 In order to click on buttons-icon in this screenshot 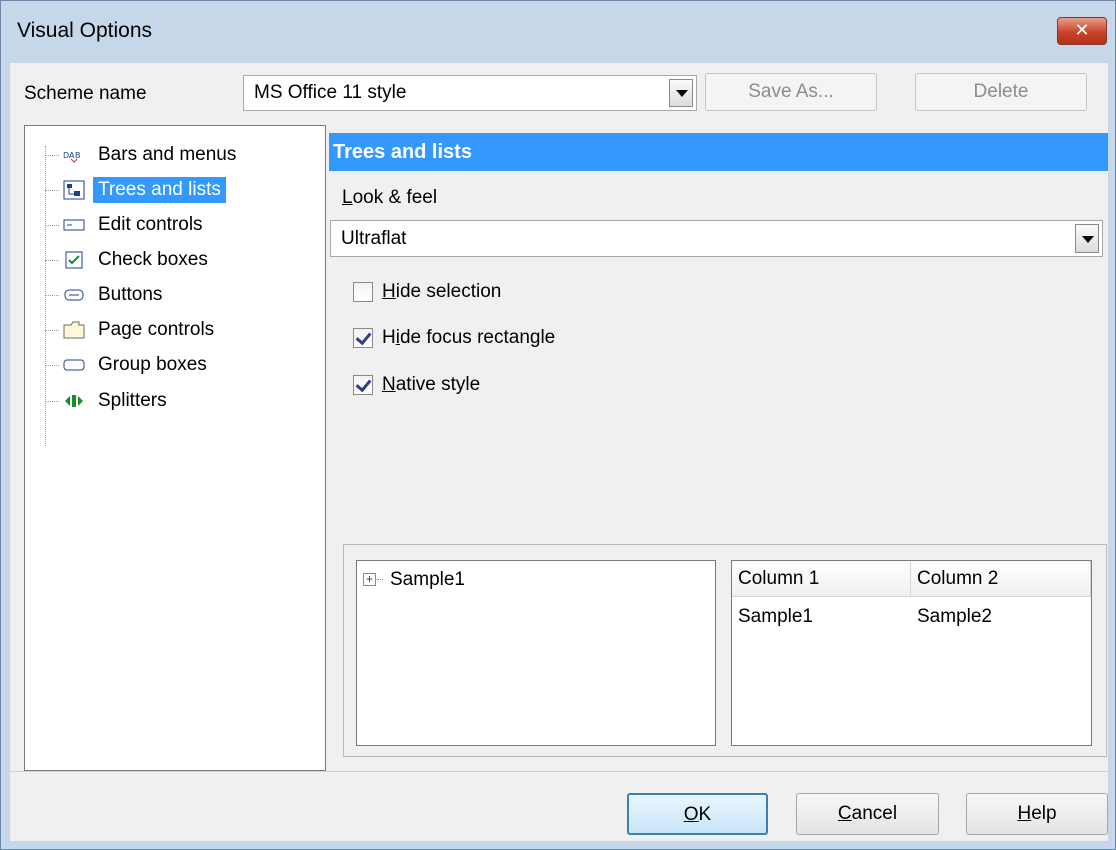, I will do `click(74, 295)`.